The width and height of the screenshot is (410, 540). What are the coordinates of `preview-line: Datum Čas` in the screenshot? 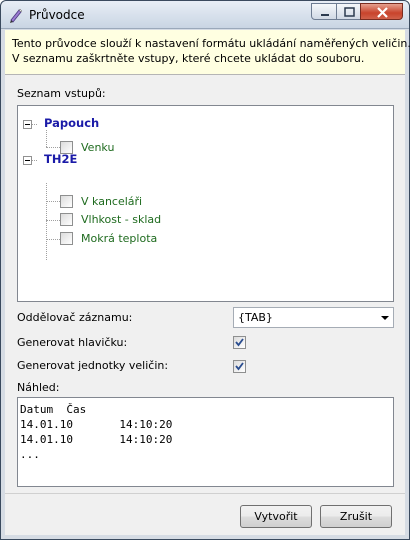 It's located at (53, 409).